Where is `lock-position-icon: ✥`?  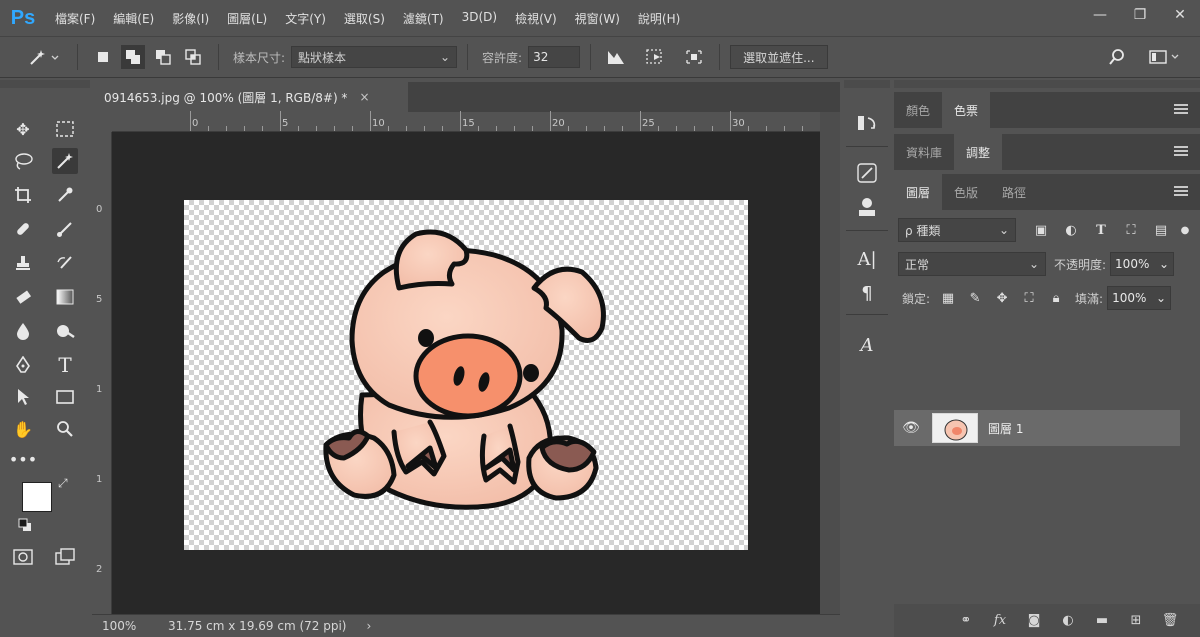
lock-position-icon: ✥ is located at coordinates (1002, 298).